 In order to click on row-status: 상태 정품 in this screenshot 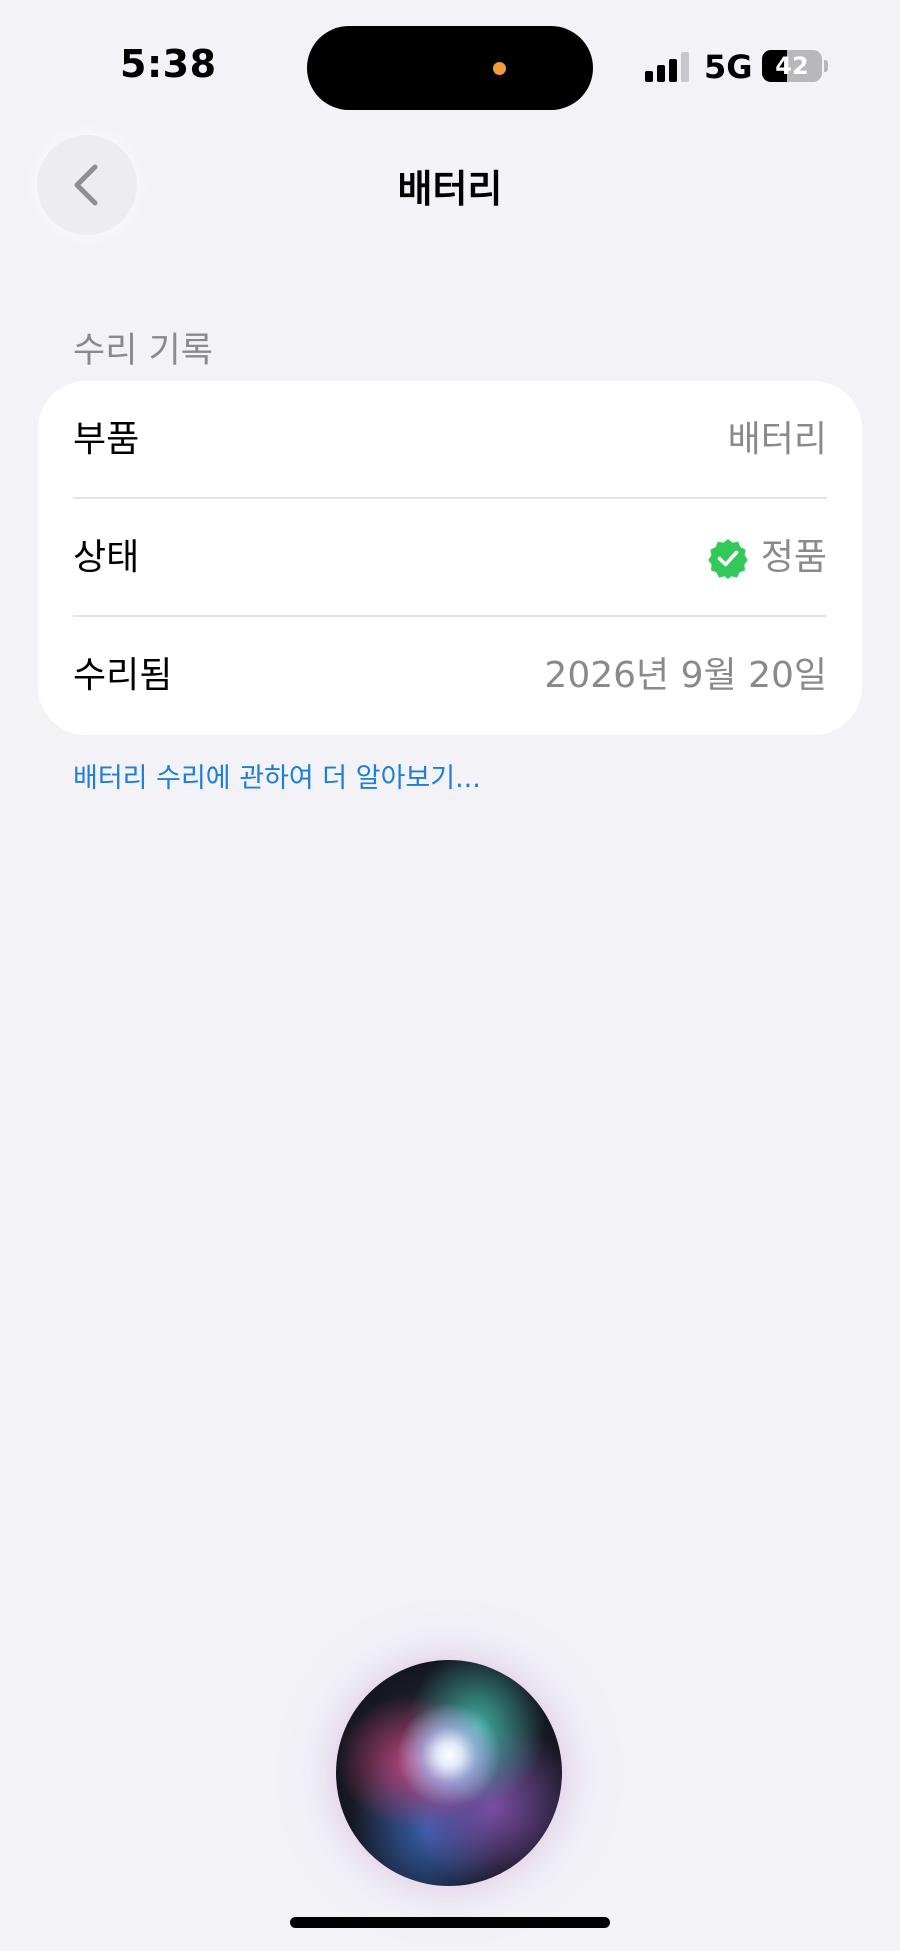, I will do `click(450, 558)`.